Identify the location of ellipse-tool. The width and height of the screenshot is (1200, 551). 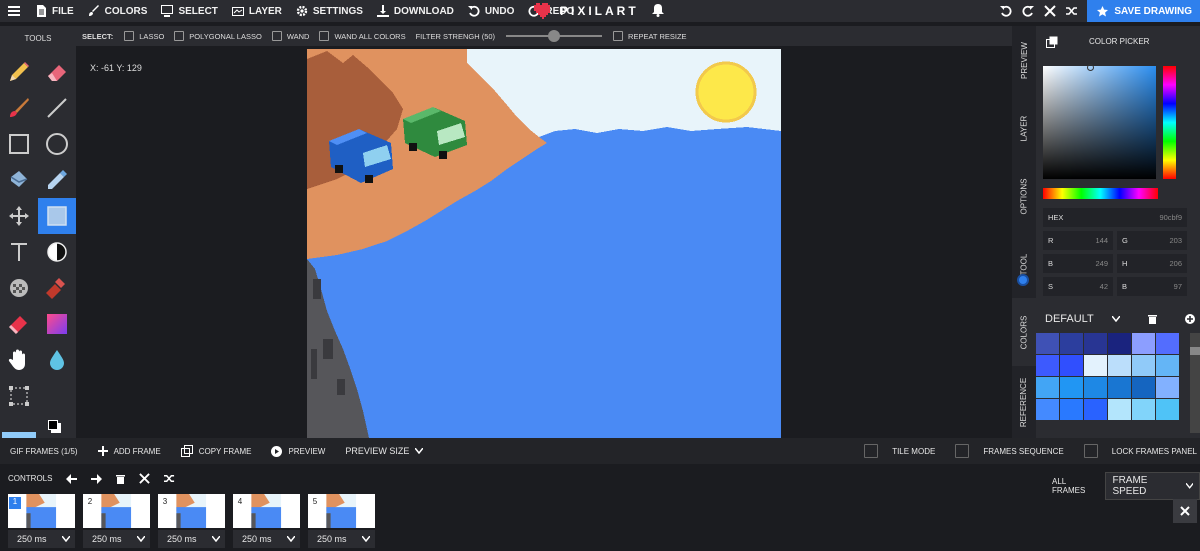
(57, 144).